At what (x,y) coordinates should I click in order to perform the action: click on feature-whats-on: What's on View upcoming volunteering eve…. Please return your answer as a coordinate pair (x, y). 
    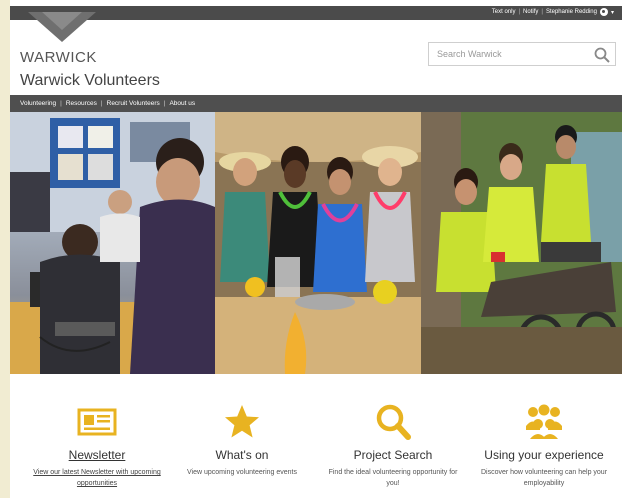
    Looking at the image, I should click on (242, 440).